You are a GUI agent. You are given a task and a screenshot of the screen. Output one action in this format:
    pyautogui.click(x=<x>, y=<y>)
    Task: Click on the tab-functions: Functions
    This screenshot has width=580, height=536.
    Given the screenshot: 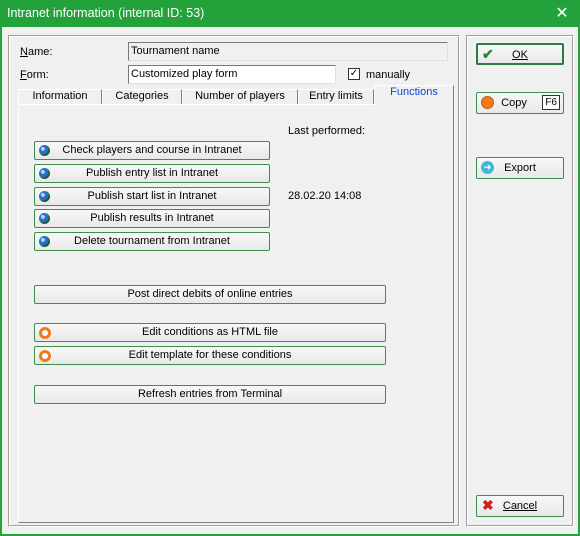 What is the action you would take?
    pyautogui.click(x=414, y=95)
    